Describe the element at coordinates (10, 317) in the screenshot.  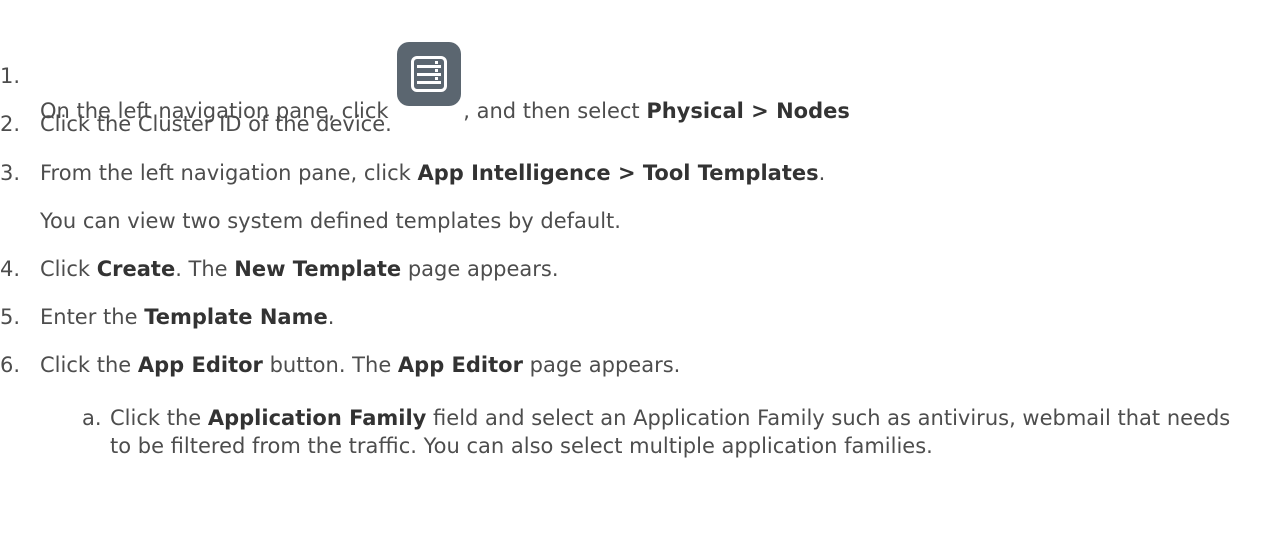
I see `step-number: 5.` at that location.